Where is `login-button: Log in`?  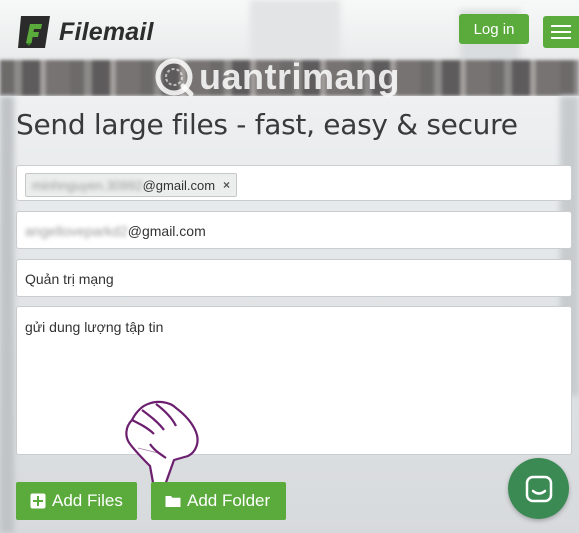
login-button: Log in is located at coordinates (494, 29).